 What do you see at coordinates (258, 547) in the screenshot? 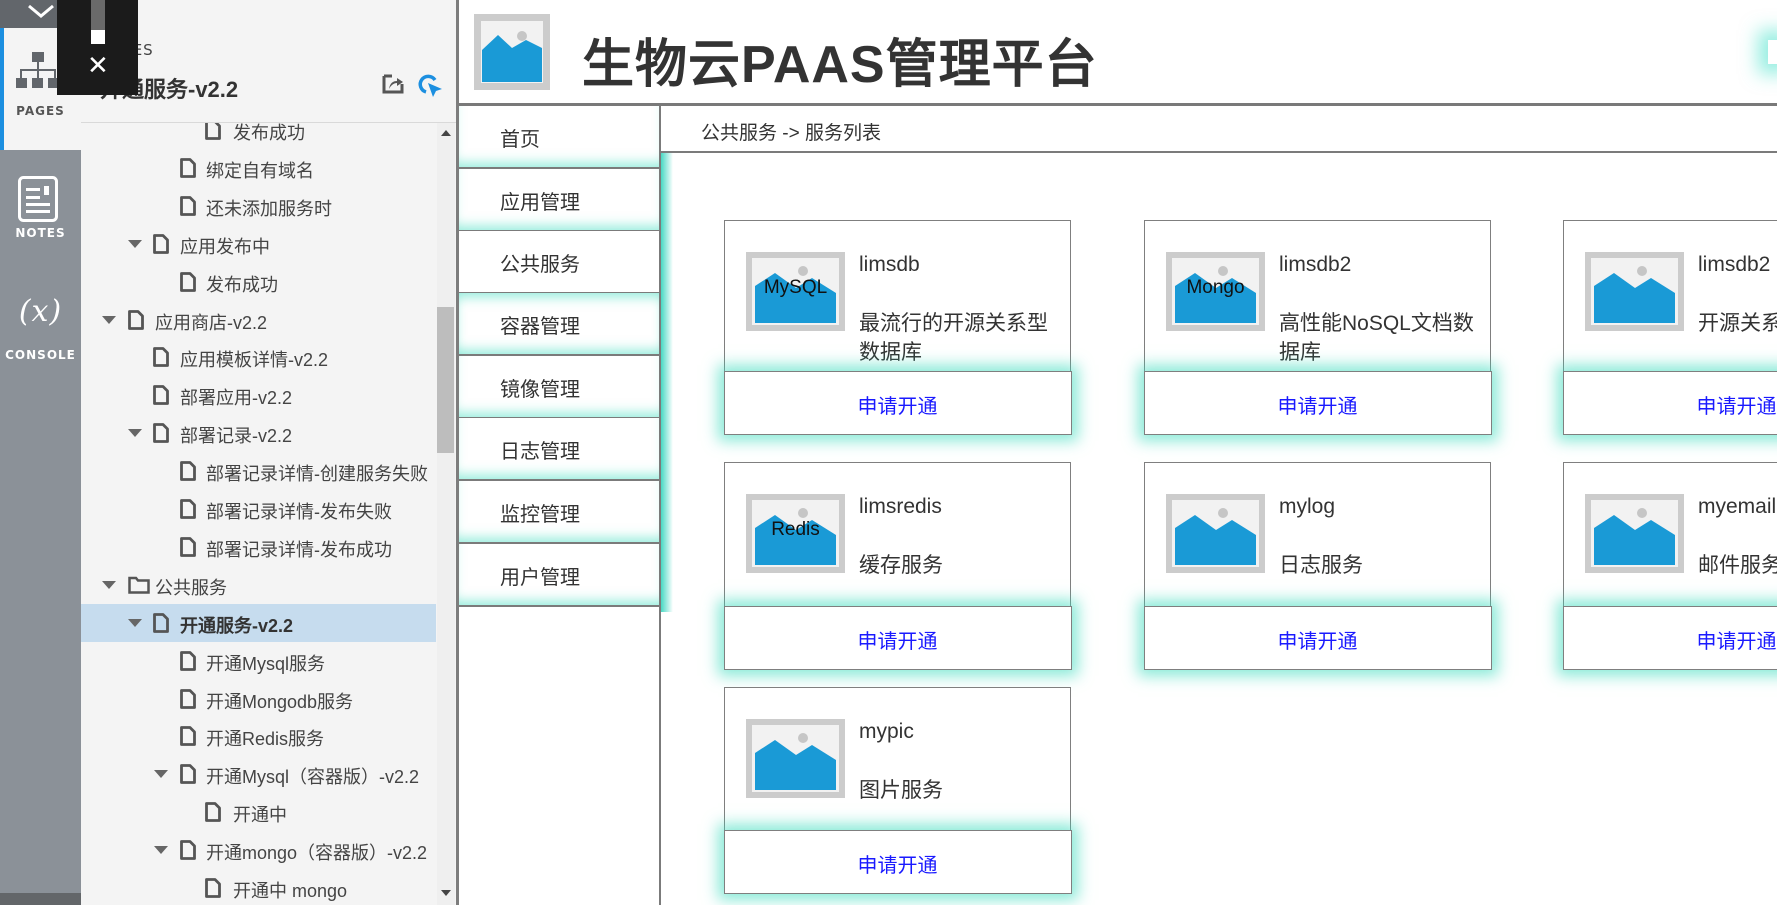
I see `tree-row: 部署记录详情-发布成功` at bounding box center [258, 547].